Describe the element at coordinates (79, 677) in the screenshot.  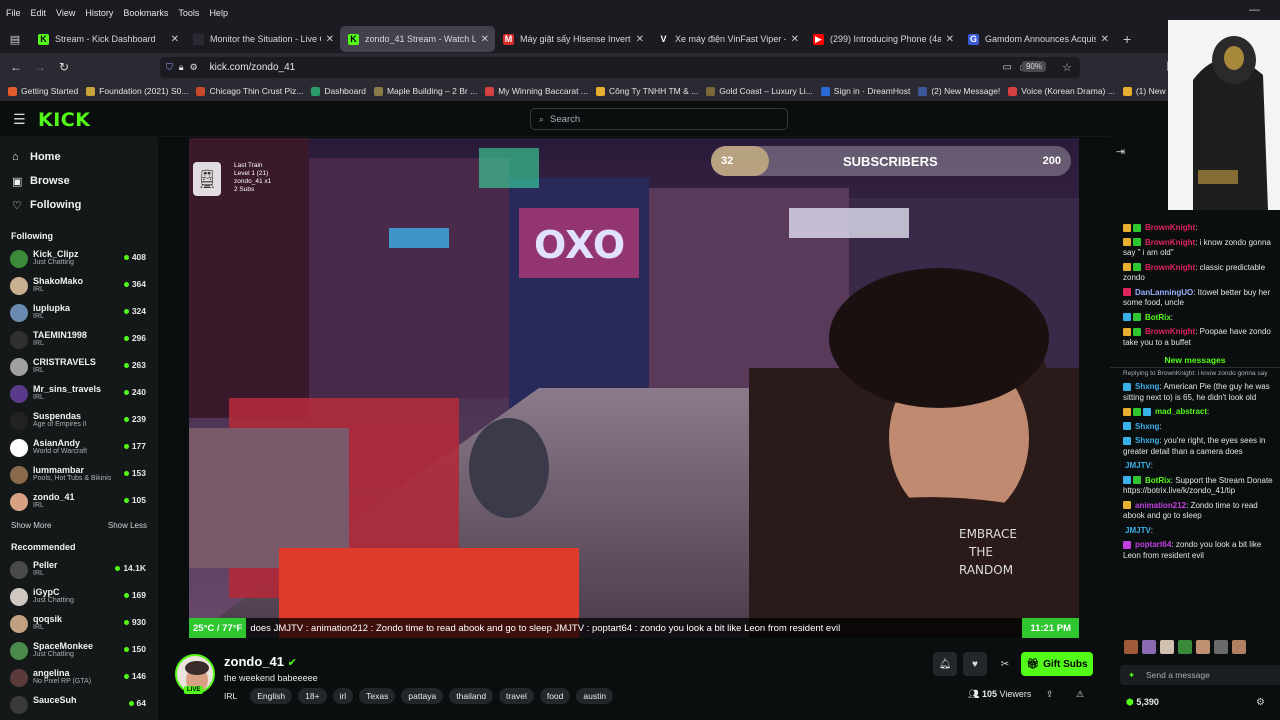
I see `sidebar-channel: angelina No Pixel RP (GTA) 146` at that location.